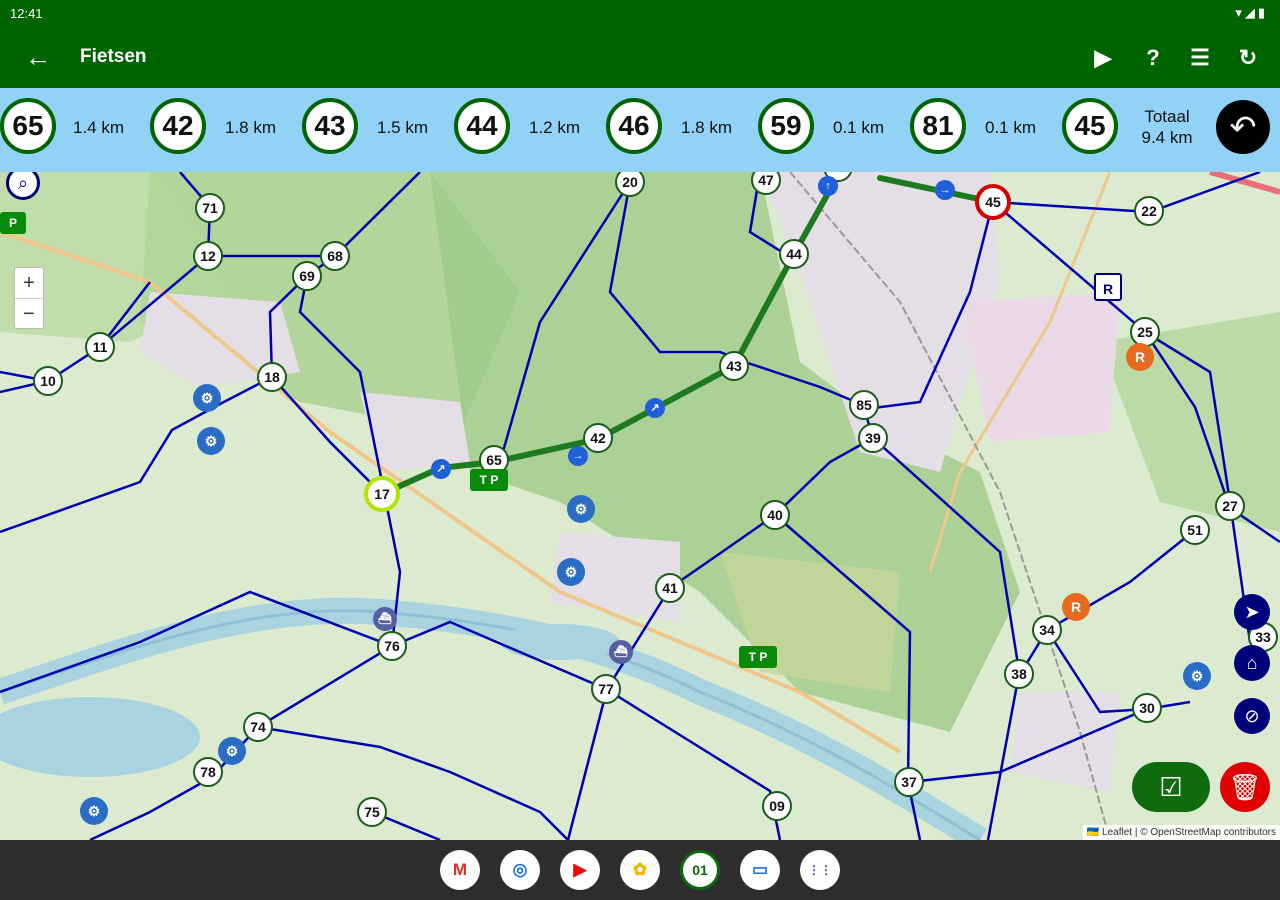 The height and width of the screenshot is (900, 1280). Describe the element at coordinates (760, 870) in the screenshot. I see `messages-icon: ▭` at that location.